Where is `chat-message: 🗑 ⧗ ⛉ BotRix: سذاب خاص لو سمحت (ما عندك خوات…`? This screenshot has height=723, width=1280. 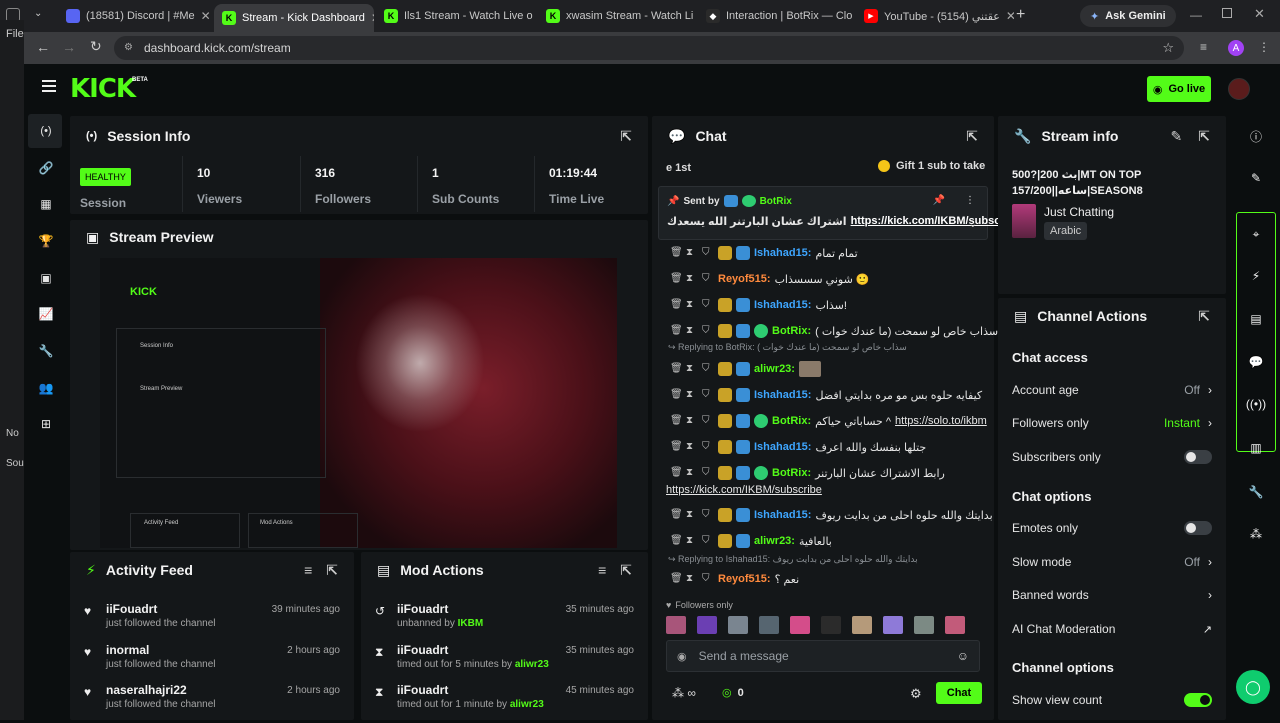 chat-message: 🗑 ⧗ ⛉ BotRix: سذاب خاص لو سمحت (ما عندك خوات… is located at coordinates (825, 331).